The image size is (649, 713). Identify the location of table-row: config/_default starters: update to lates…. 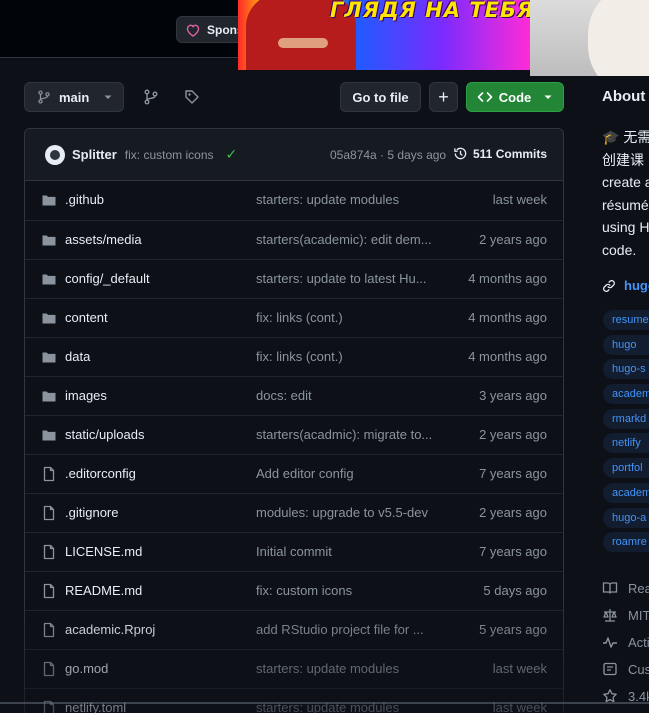
(294, 278).